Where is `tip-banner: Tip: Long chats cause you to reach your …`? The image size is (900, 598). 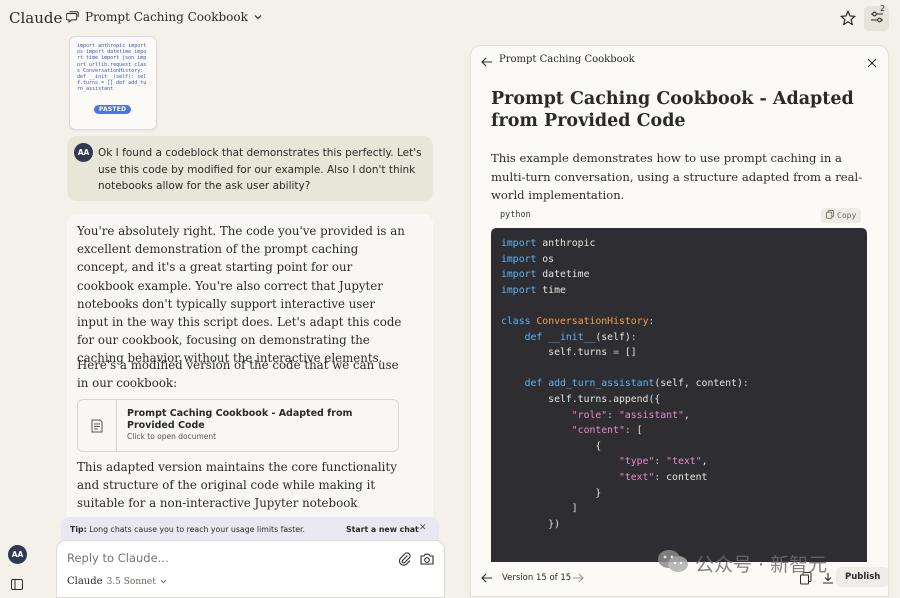 tip-banner: Tip: Long chats cause you to reach your … is located at coordinates (250, 529).